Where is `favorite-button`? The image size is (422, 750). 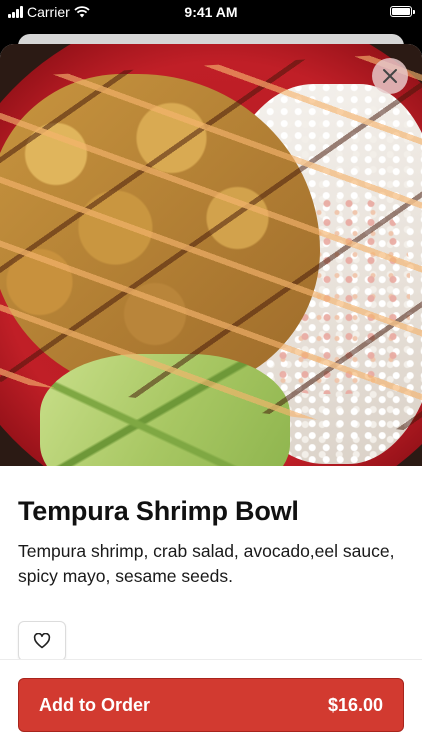 favorite-button is located at coordinates (42, 641).